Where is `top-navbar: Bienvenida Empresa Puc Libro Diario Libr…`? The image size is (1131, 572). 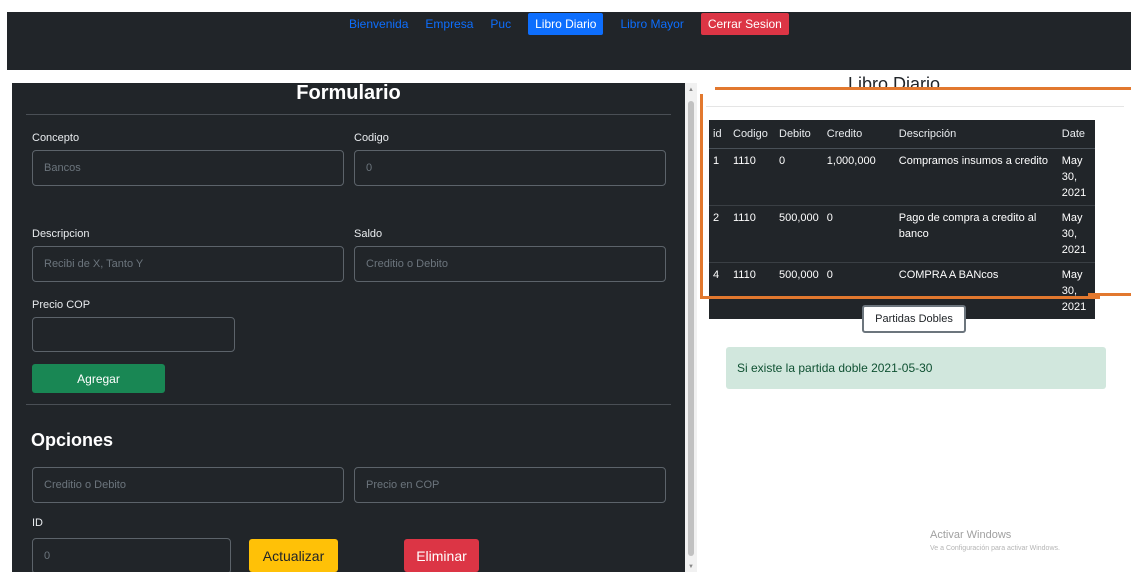
top-navbar: Bienvenida Empresa Puc Libro Diario Libr… is located at coordinates (569, 41).